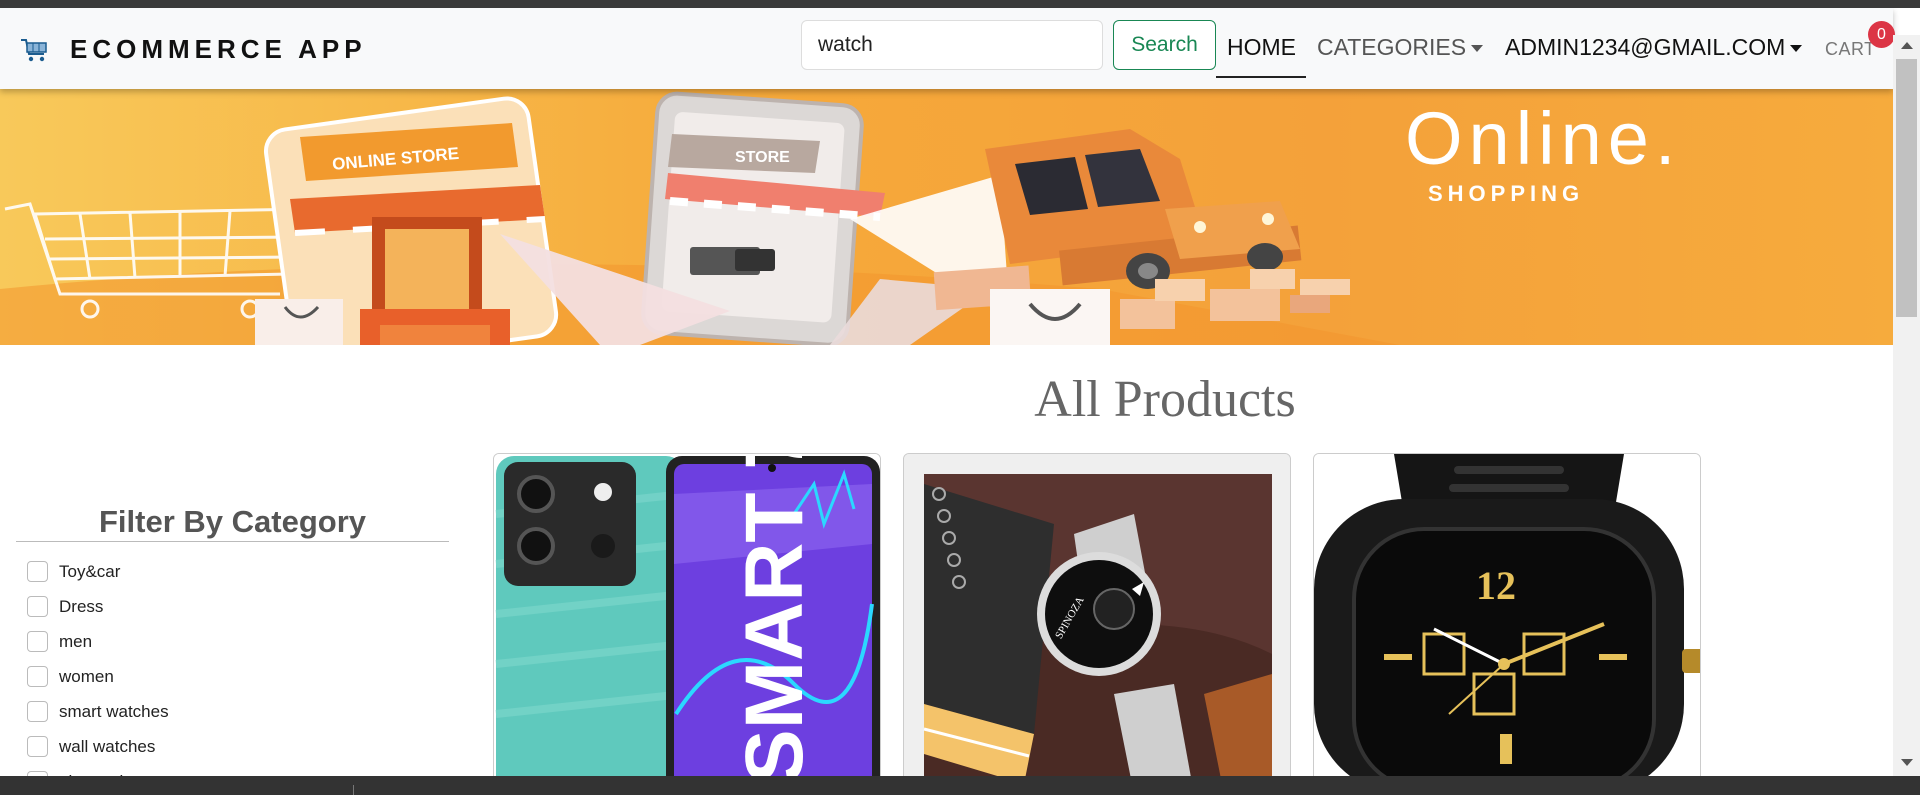 The image size is (1920, 795). What do you see at coordinates (218, 49) in the screenshot?
I see `brand-name: ECOMMERCE APP` at bounding box center [218, 49].